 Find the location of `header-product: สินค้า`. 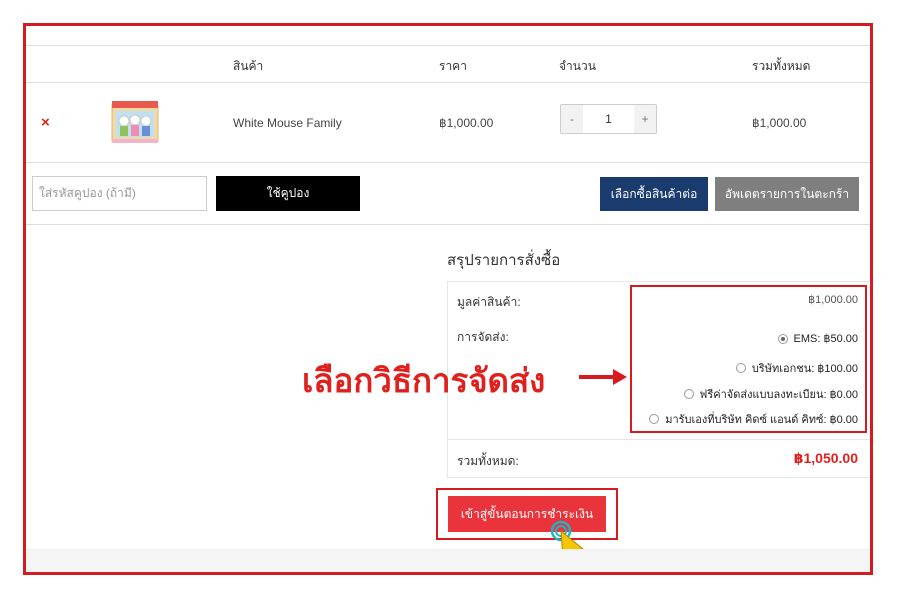

header-product: สินค้า is located at coordinates (248, 66).